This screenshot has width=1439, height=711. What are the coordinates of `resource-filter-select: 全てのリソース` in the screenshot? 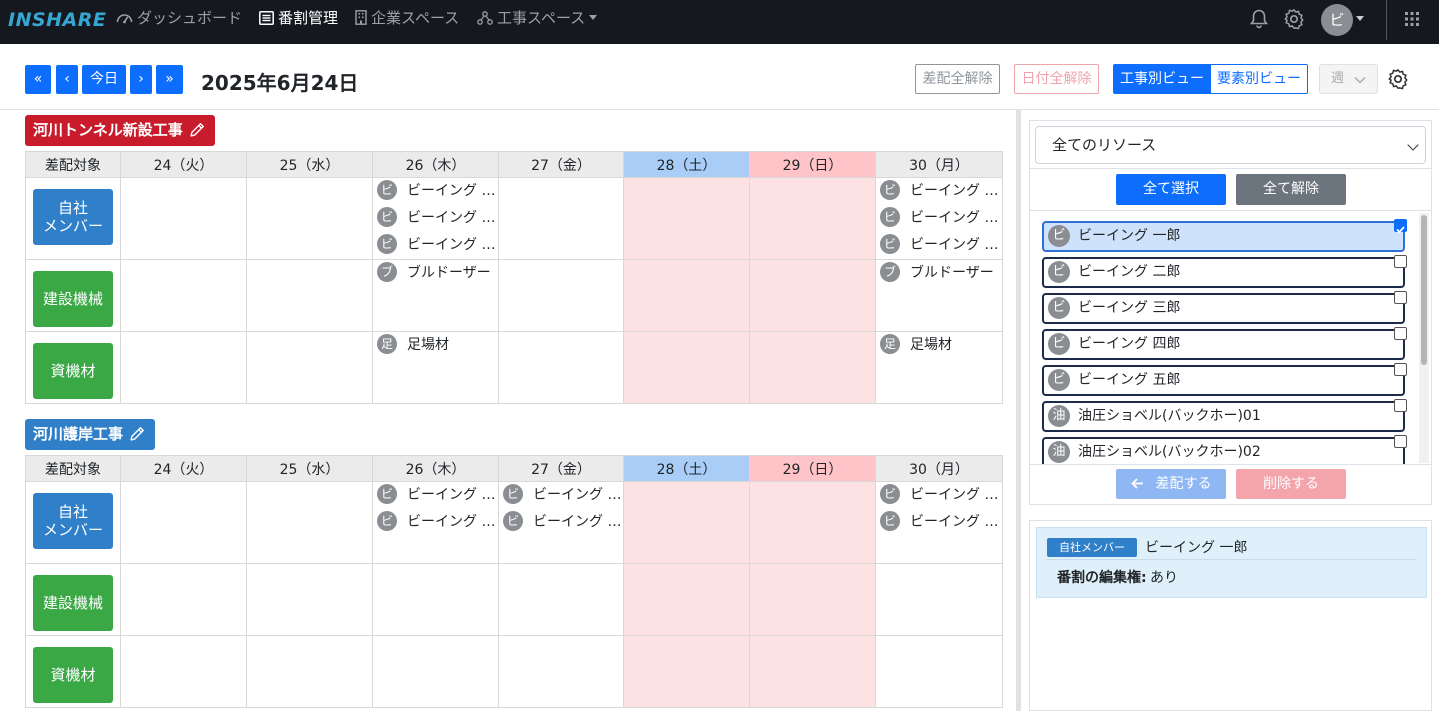 It's located at (1230, 145).